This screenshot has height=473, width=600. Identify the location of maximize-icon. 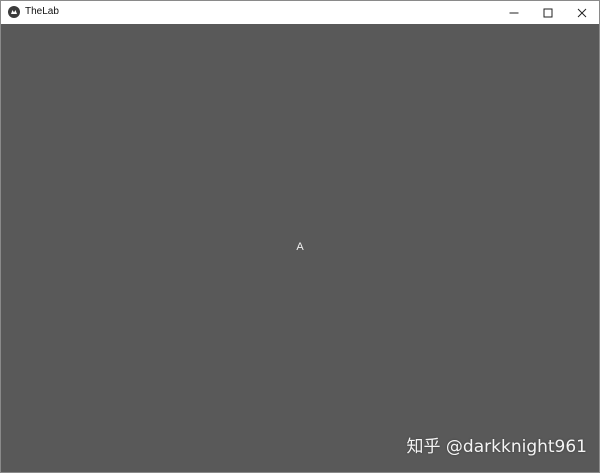
(548, 13).